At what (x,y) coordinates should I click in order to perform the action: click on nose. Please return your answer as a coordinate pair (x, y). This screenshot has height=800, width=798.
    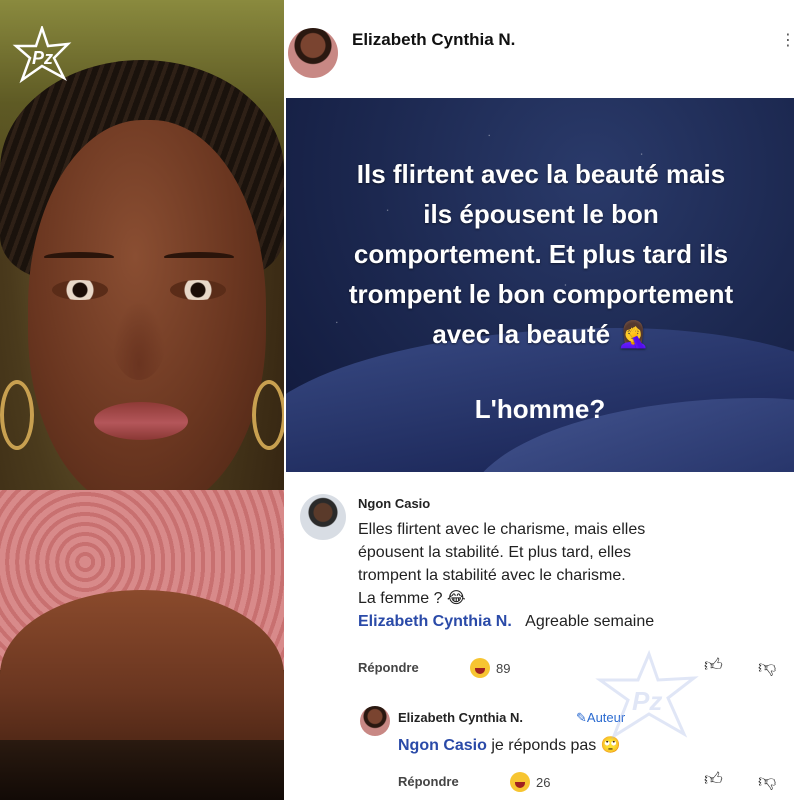
    Looking at the image, I should click on (139, 340).